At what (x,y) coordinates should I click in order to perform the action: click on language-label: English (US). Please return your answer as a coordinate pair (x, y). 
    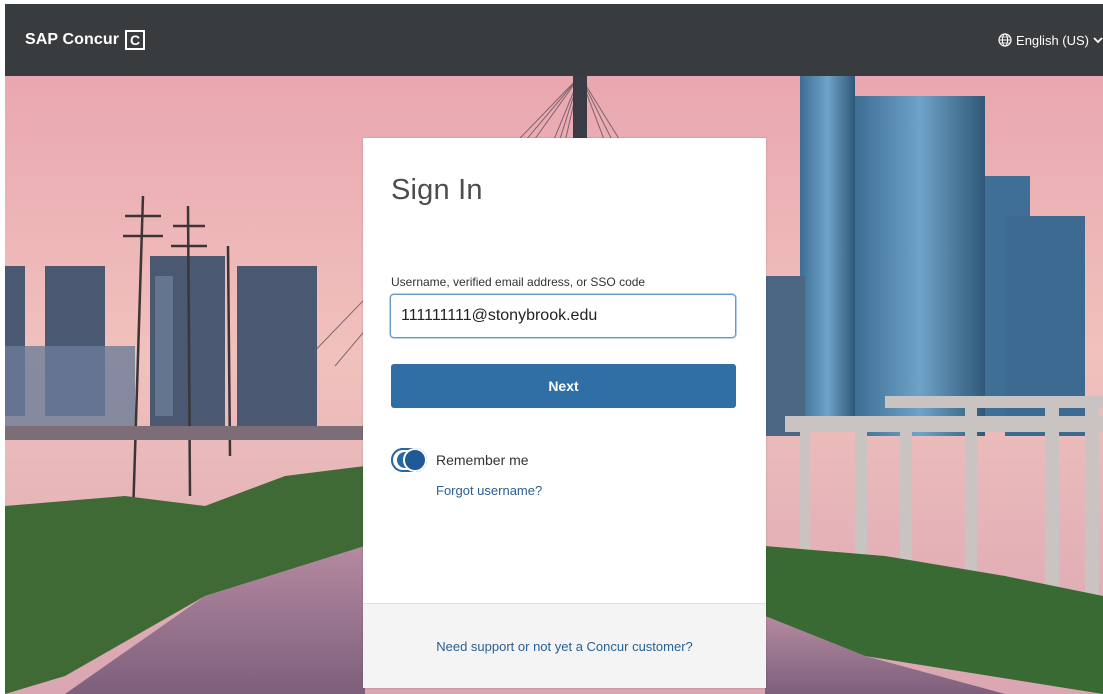
    Looking at the image, I should click on (1052, 40).